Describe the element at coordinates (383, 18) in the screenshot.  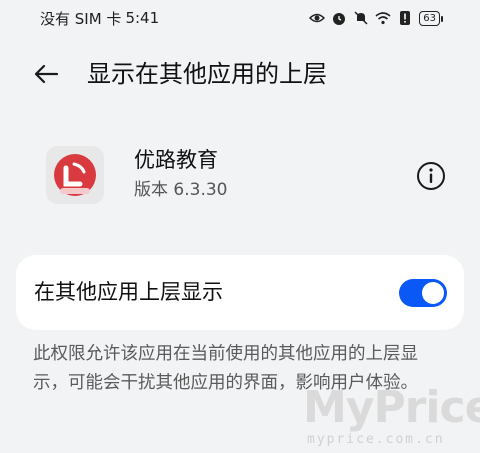
I see `wifi-icon` at that location.